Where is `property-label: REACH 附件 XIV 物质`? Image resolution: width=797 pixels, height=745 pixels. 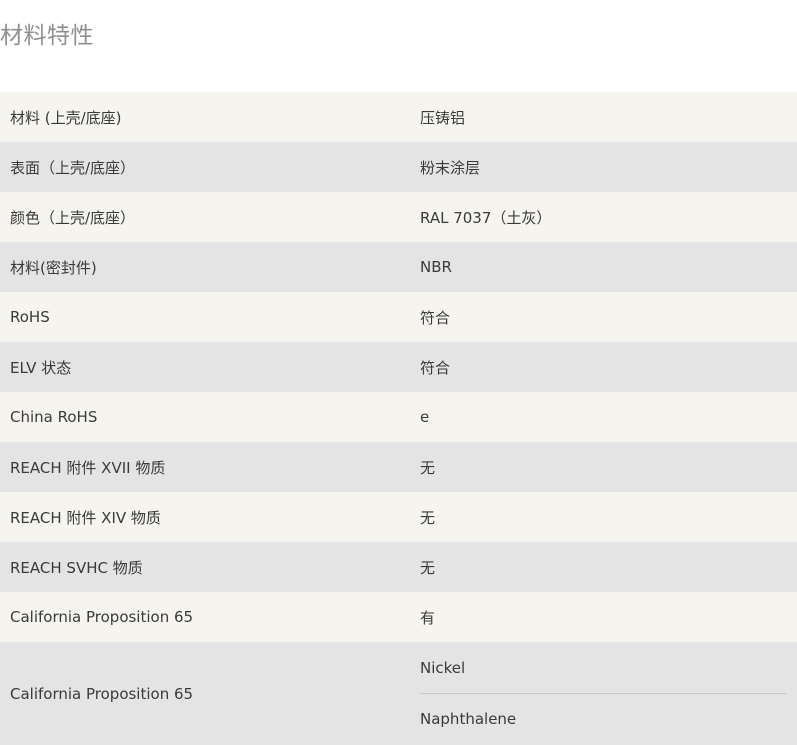
property-label: REACH 附件 XIV 物质 is located at coordinates (205, 517).